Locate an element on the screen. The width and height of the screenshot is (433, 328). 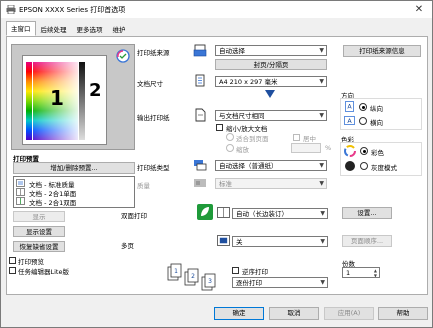
doc-size-select: A4 210 x 297 毫米 ▼ is located at coordinates (271, 81).